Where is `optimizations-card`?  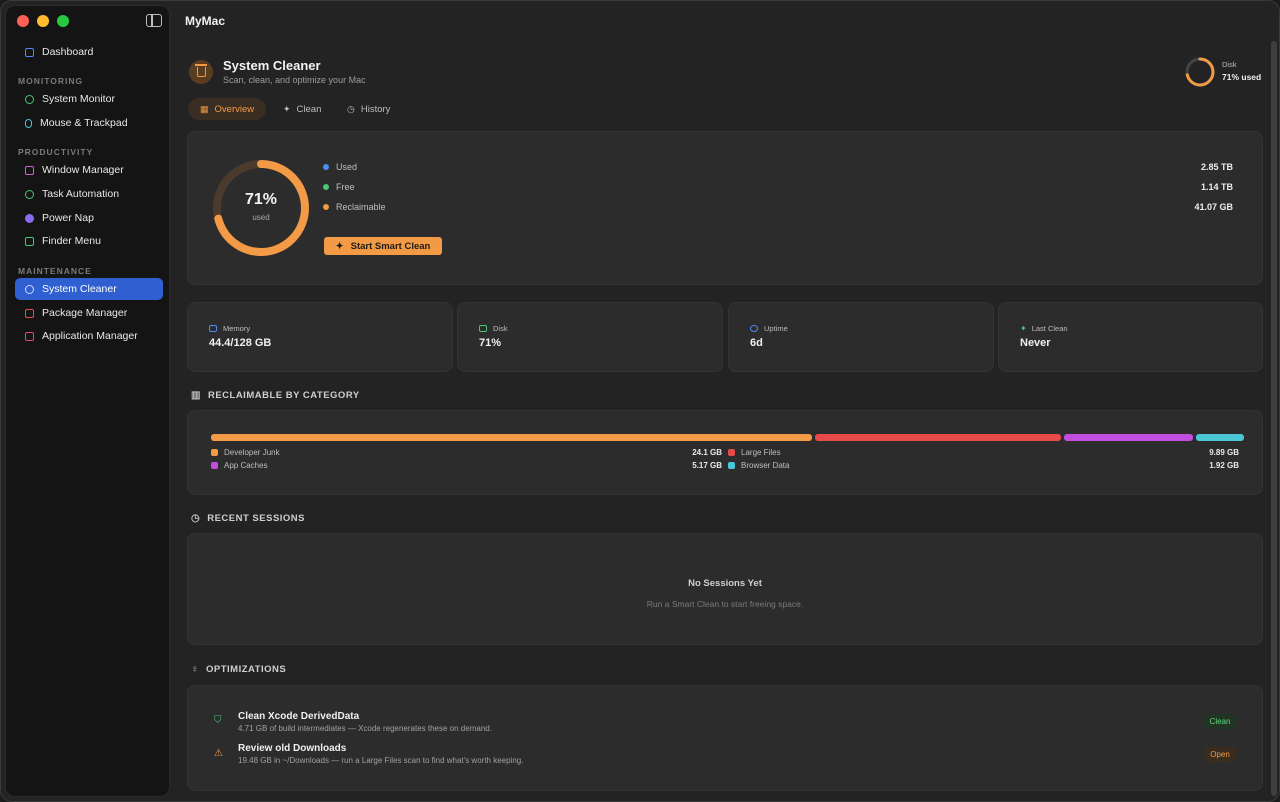
optimizations-card is located at coordinates (725, 738).